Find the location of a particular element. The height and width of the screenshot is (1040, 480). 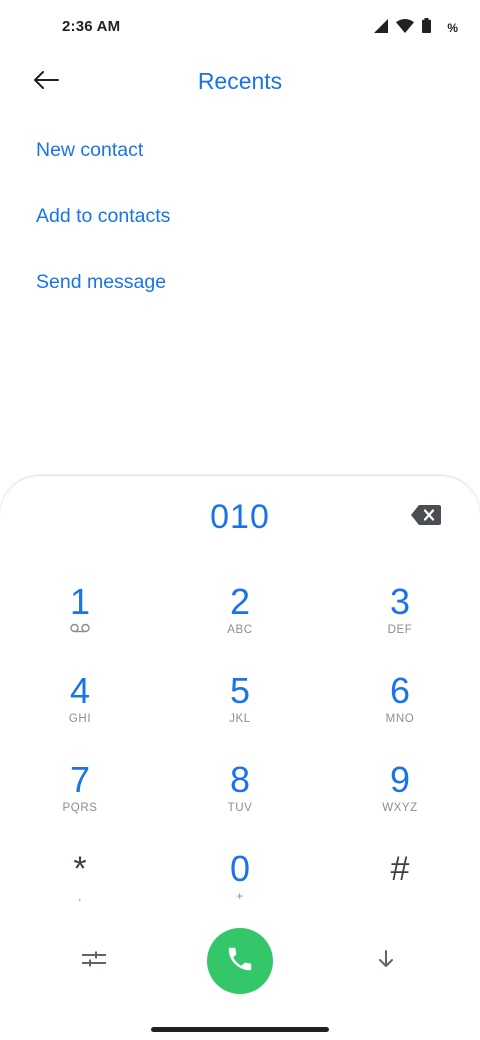

sliders-icon is located at coordinates (94, 961).